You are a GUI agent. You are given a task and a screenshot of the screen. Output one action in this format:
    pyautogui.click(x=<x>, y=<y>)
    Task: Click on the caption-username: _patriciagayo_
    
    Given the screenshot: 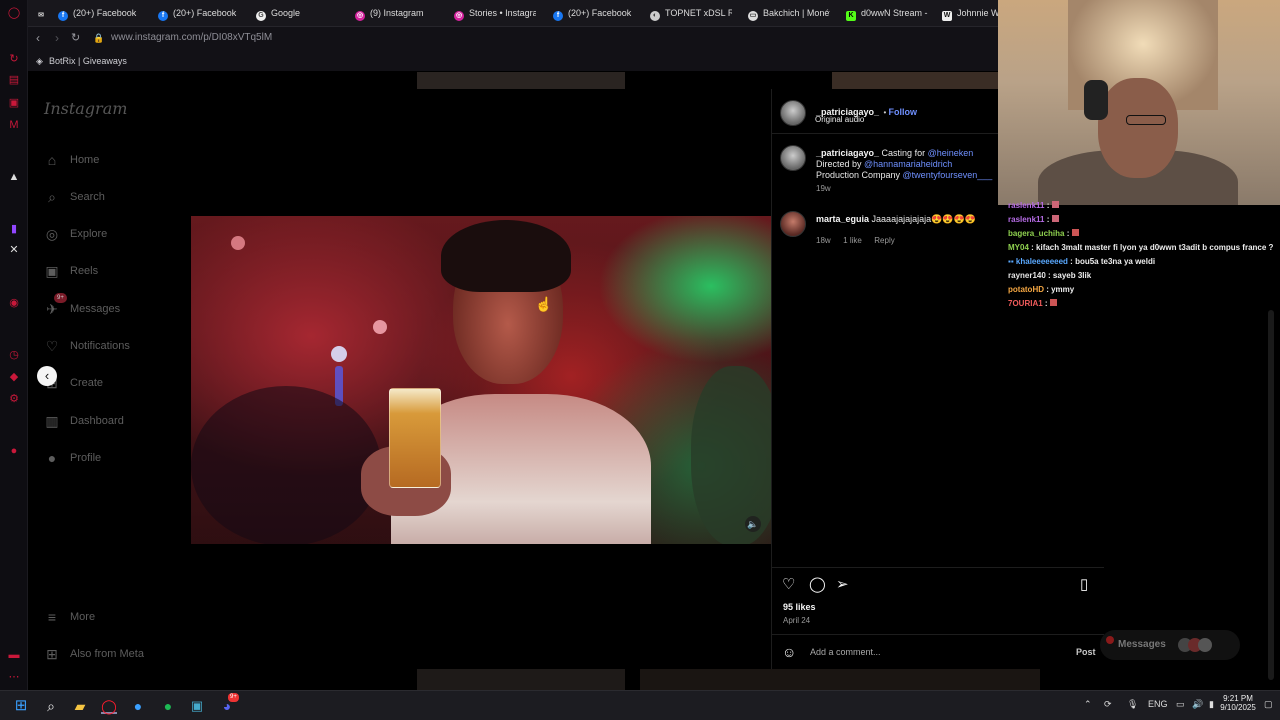 What is the action you would take?
    pyautogui.click(x=847, y=153)
    